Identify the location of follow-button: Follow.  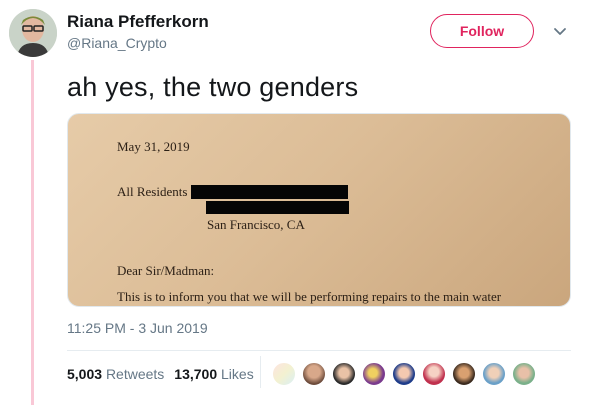
(482, 31).